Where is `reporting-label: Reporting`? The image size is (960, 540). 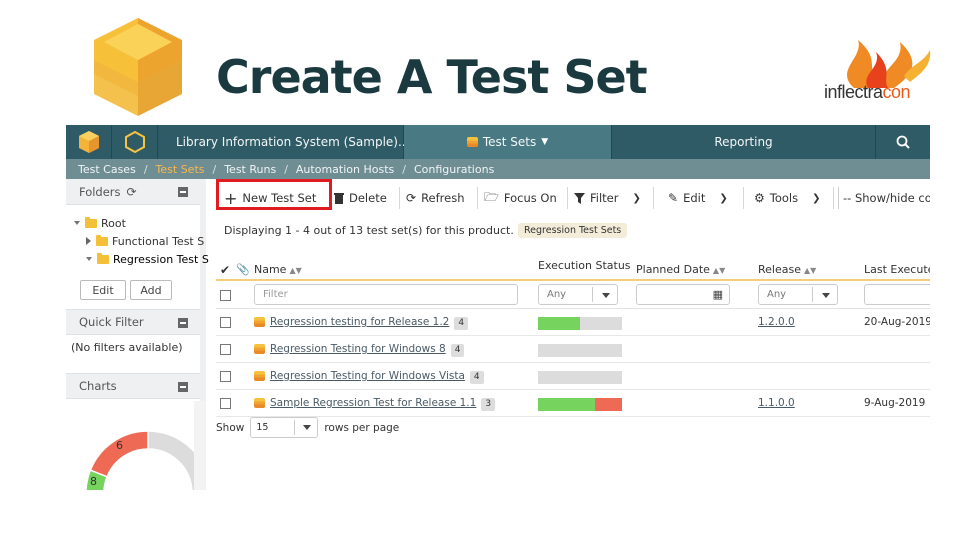 reporting-label: Reporting is located at coordinates (743, 142).